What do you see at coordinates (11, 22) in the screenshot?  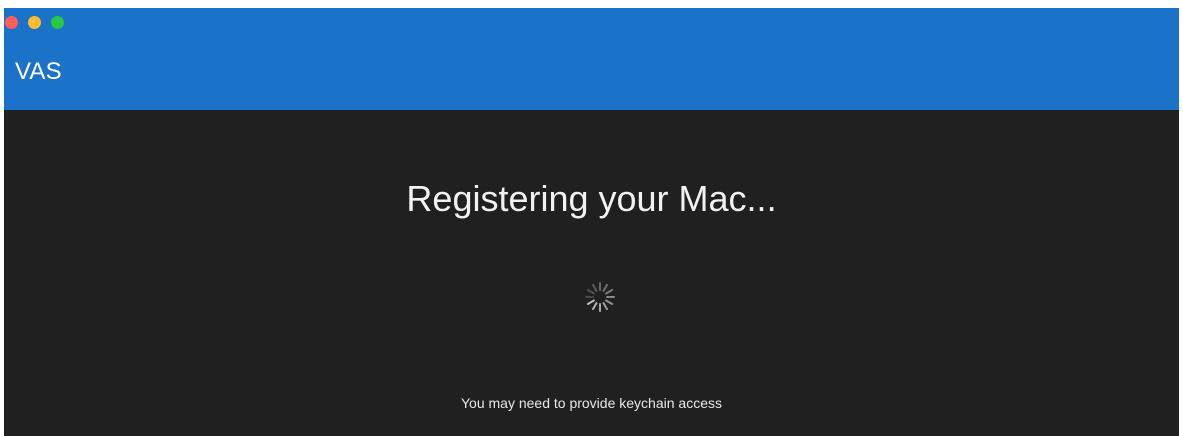 I see `close-window-button` at bounding box center [11, 22].